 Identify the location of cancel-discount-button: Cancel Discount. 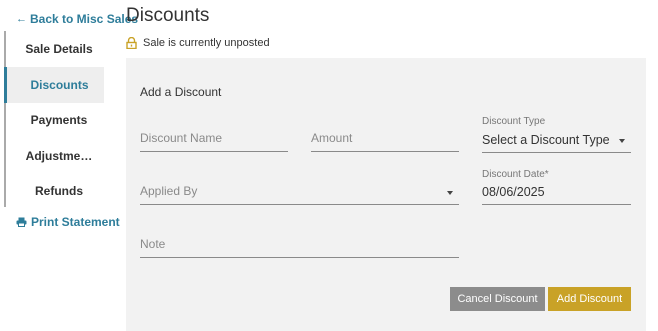
(497, 299).